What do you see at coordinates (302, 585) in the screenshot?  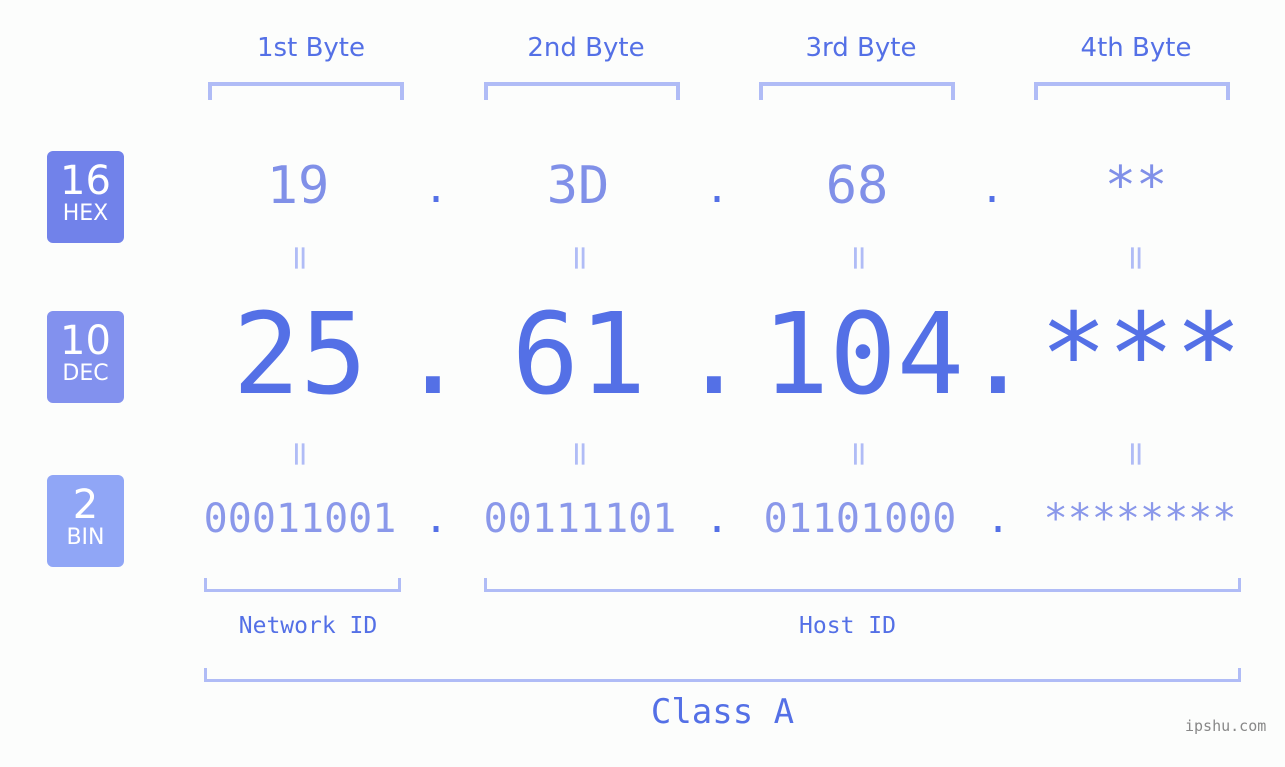 I see `network-id-bracket` at bounding box center [302, 585].